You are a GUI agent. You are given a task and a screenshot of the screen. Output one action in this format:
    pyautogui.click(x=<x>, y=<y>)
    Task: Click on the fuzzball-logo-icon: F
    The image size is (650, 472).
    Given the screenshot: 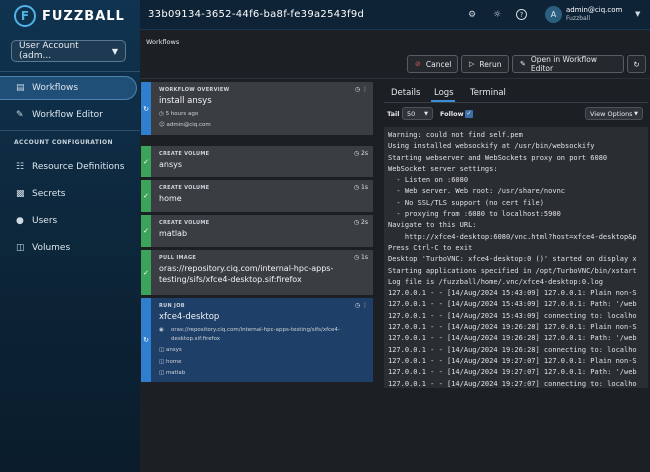 What is the action you would take?
    pyautogui.click(x=25, y=16)
    